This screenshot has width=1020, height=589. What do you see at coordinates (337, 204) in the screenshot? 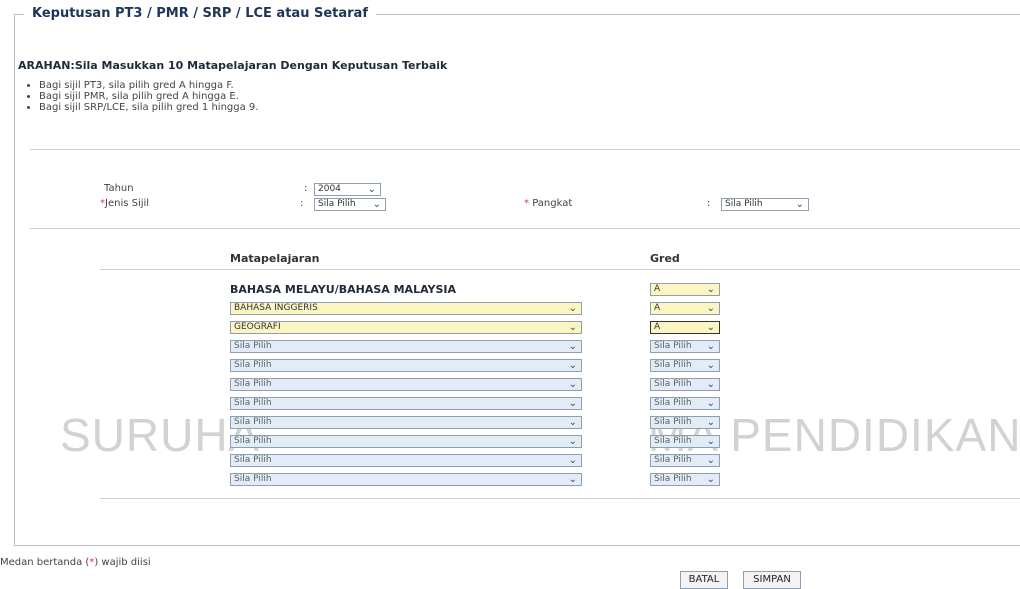
I see `jenis-sijil-select-value: Sila Pilih` at bounding box center [337, 204].